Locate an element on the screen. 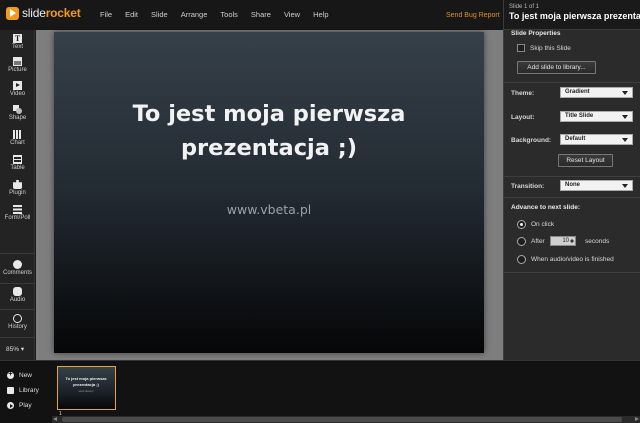 This screenshot has height=423, width=640. shape-tool-label: Shape is located at coordinates (17, 118).